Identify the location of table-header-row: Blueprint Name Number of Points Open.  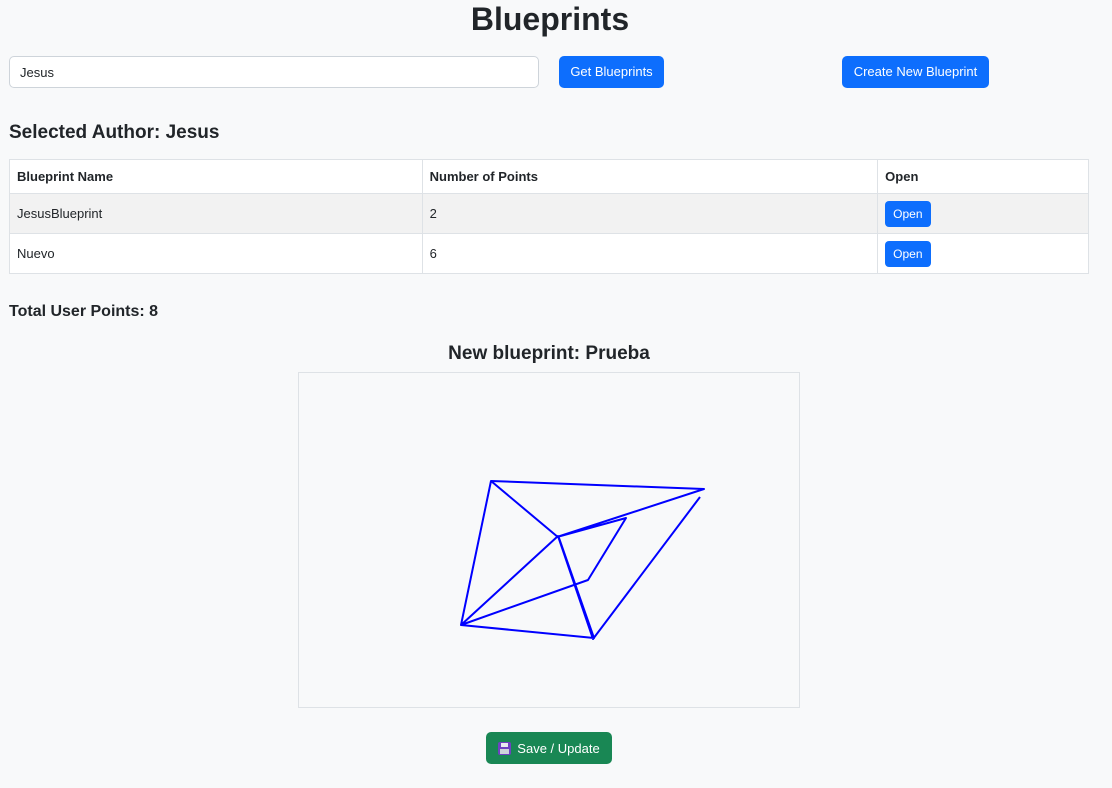
(549, 176).